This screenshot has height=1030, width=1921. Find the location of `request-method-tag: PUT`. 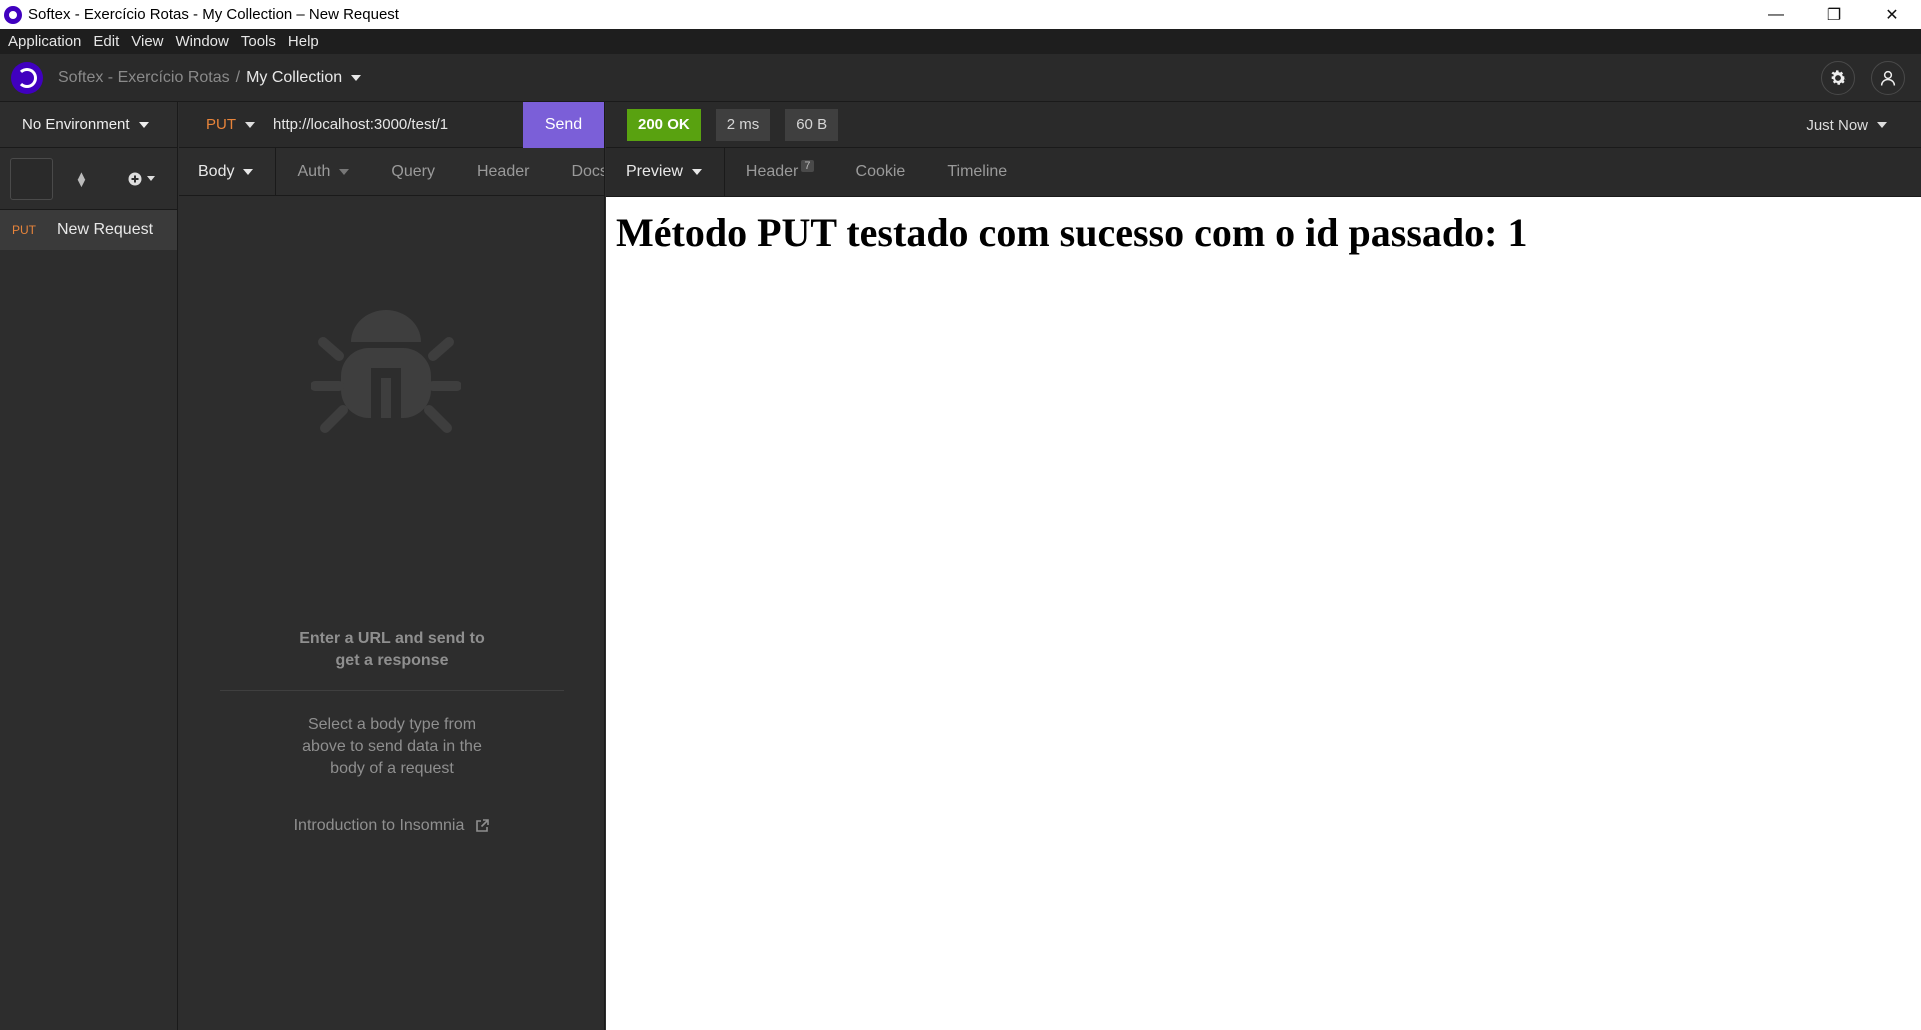

request-method-tag: PUT is located at coordinates (24, 230).